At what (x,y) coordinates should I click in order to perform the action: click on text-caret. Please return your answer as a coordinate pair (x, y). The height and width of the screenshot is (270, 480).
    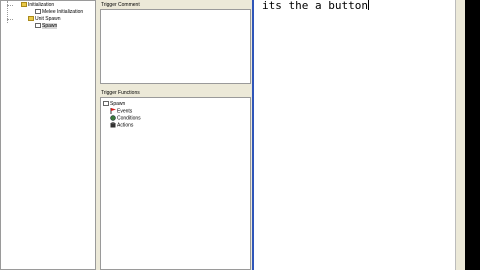
    Looking at the image, I should click on (368, 5).